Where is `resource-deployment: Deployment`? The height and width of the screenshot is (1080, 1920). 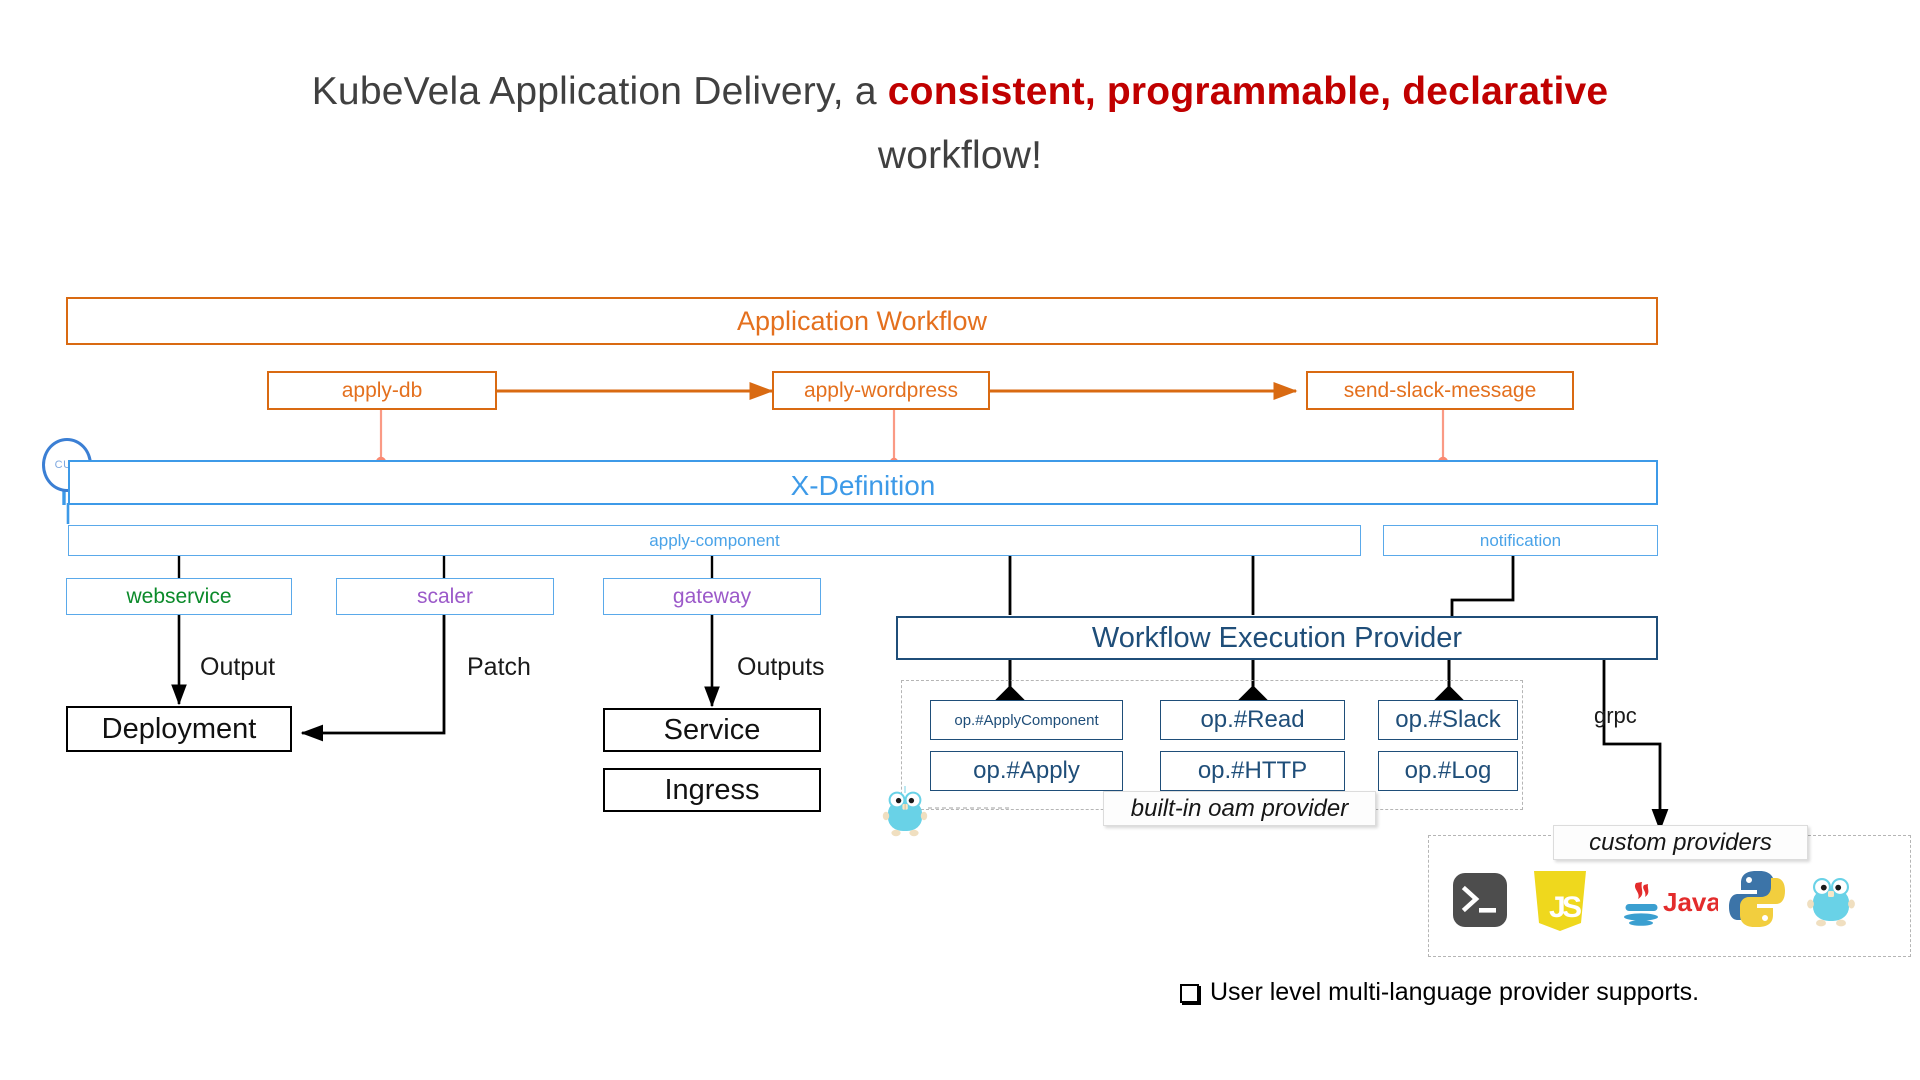 resource-deployment: Deployment is located at coordinates (179, 729).